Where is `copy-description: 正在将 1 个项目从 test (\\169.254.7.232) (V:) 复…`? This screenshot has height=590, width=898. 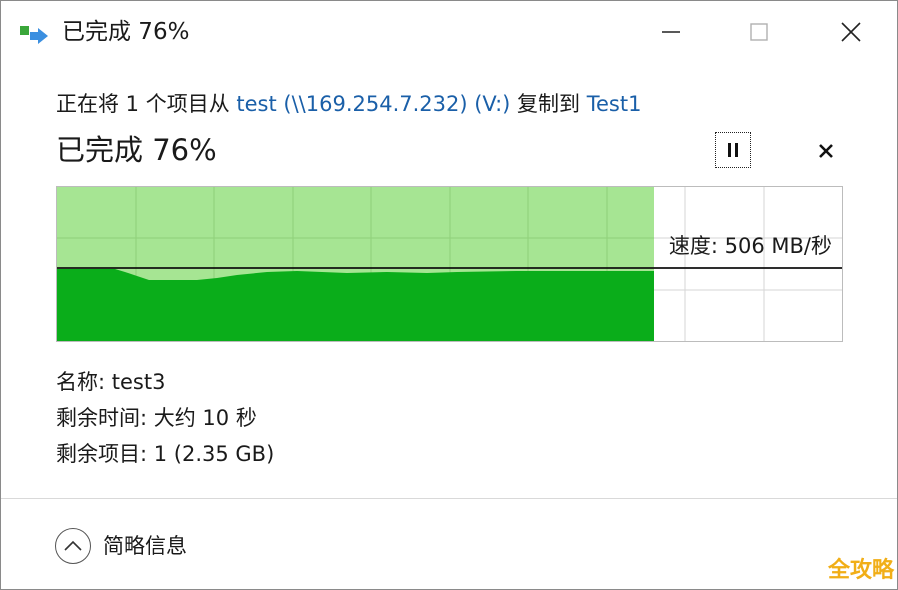
copy-description: 正在将 1 个项目从 test (\\169.254.7.232) (V:) 复… is located at coordinates (348, 104).